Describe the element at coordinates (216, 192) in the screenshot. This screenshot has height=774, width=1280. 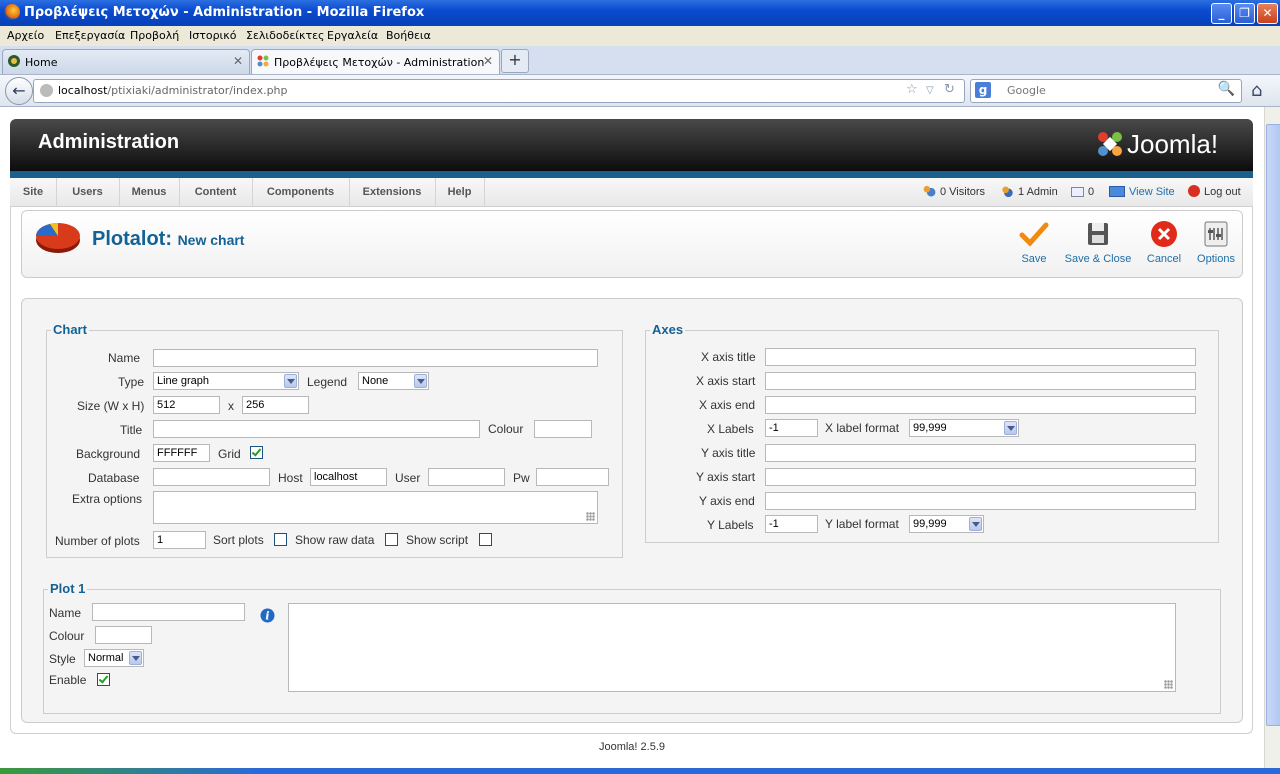
I see `admin-menu-content: Content` at that location.